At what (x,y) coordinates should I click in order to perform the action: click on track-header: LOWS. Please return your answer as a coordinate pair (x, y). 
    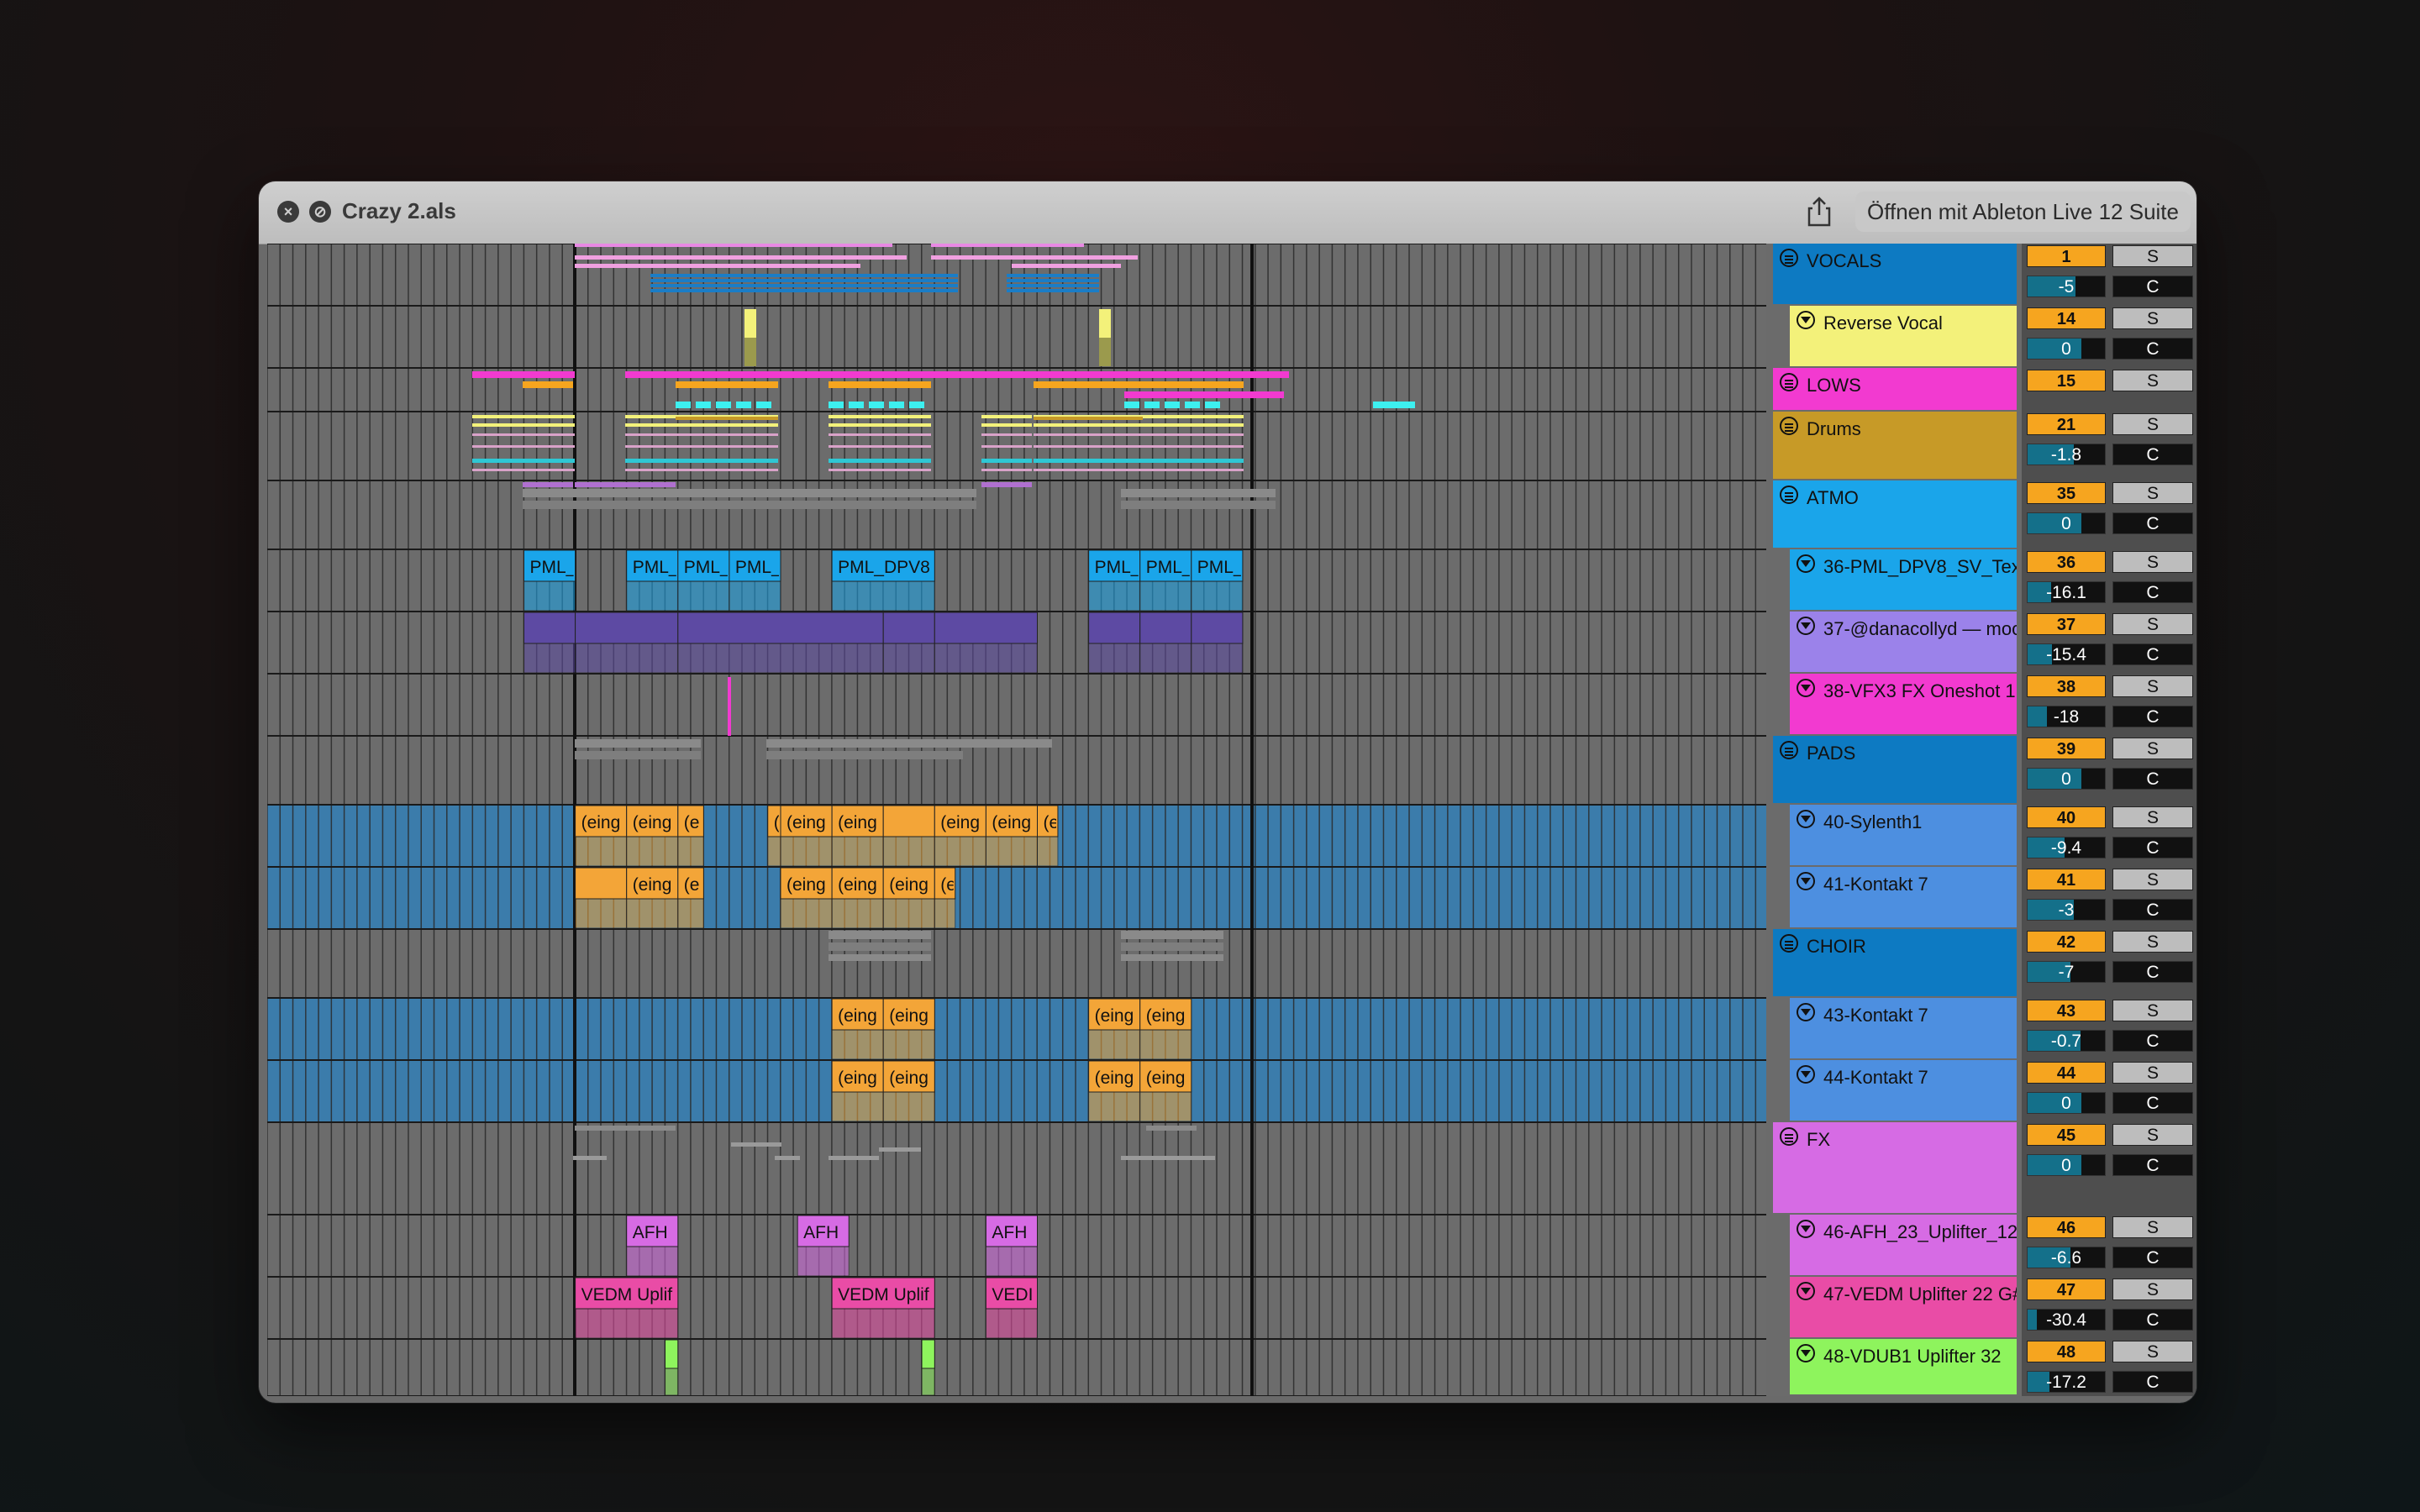
    Looking at the image, I should click on (1895, 389).